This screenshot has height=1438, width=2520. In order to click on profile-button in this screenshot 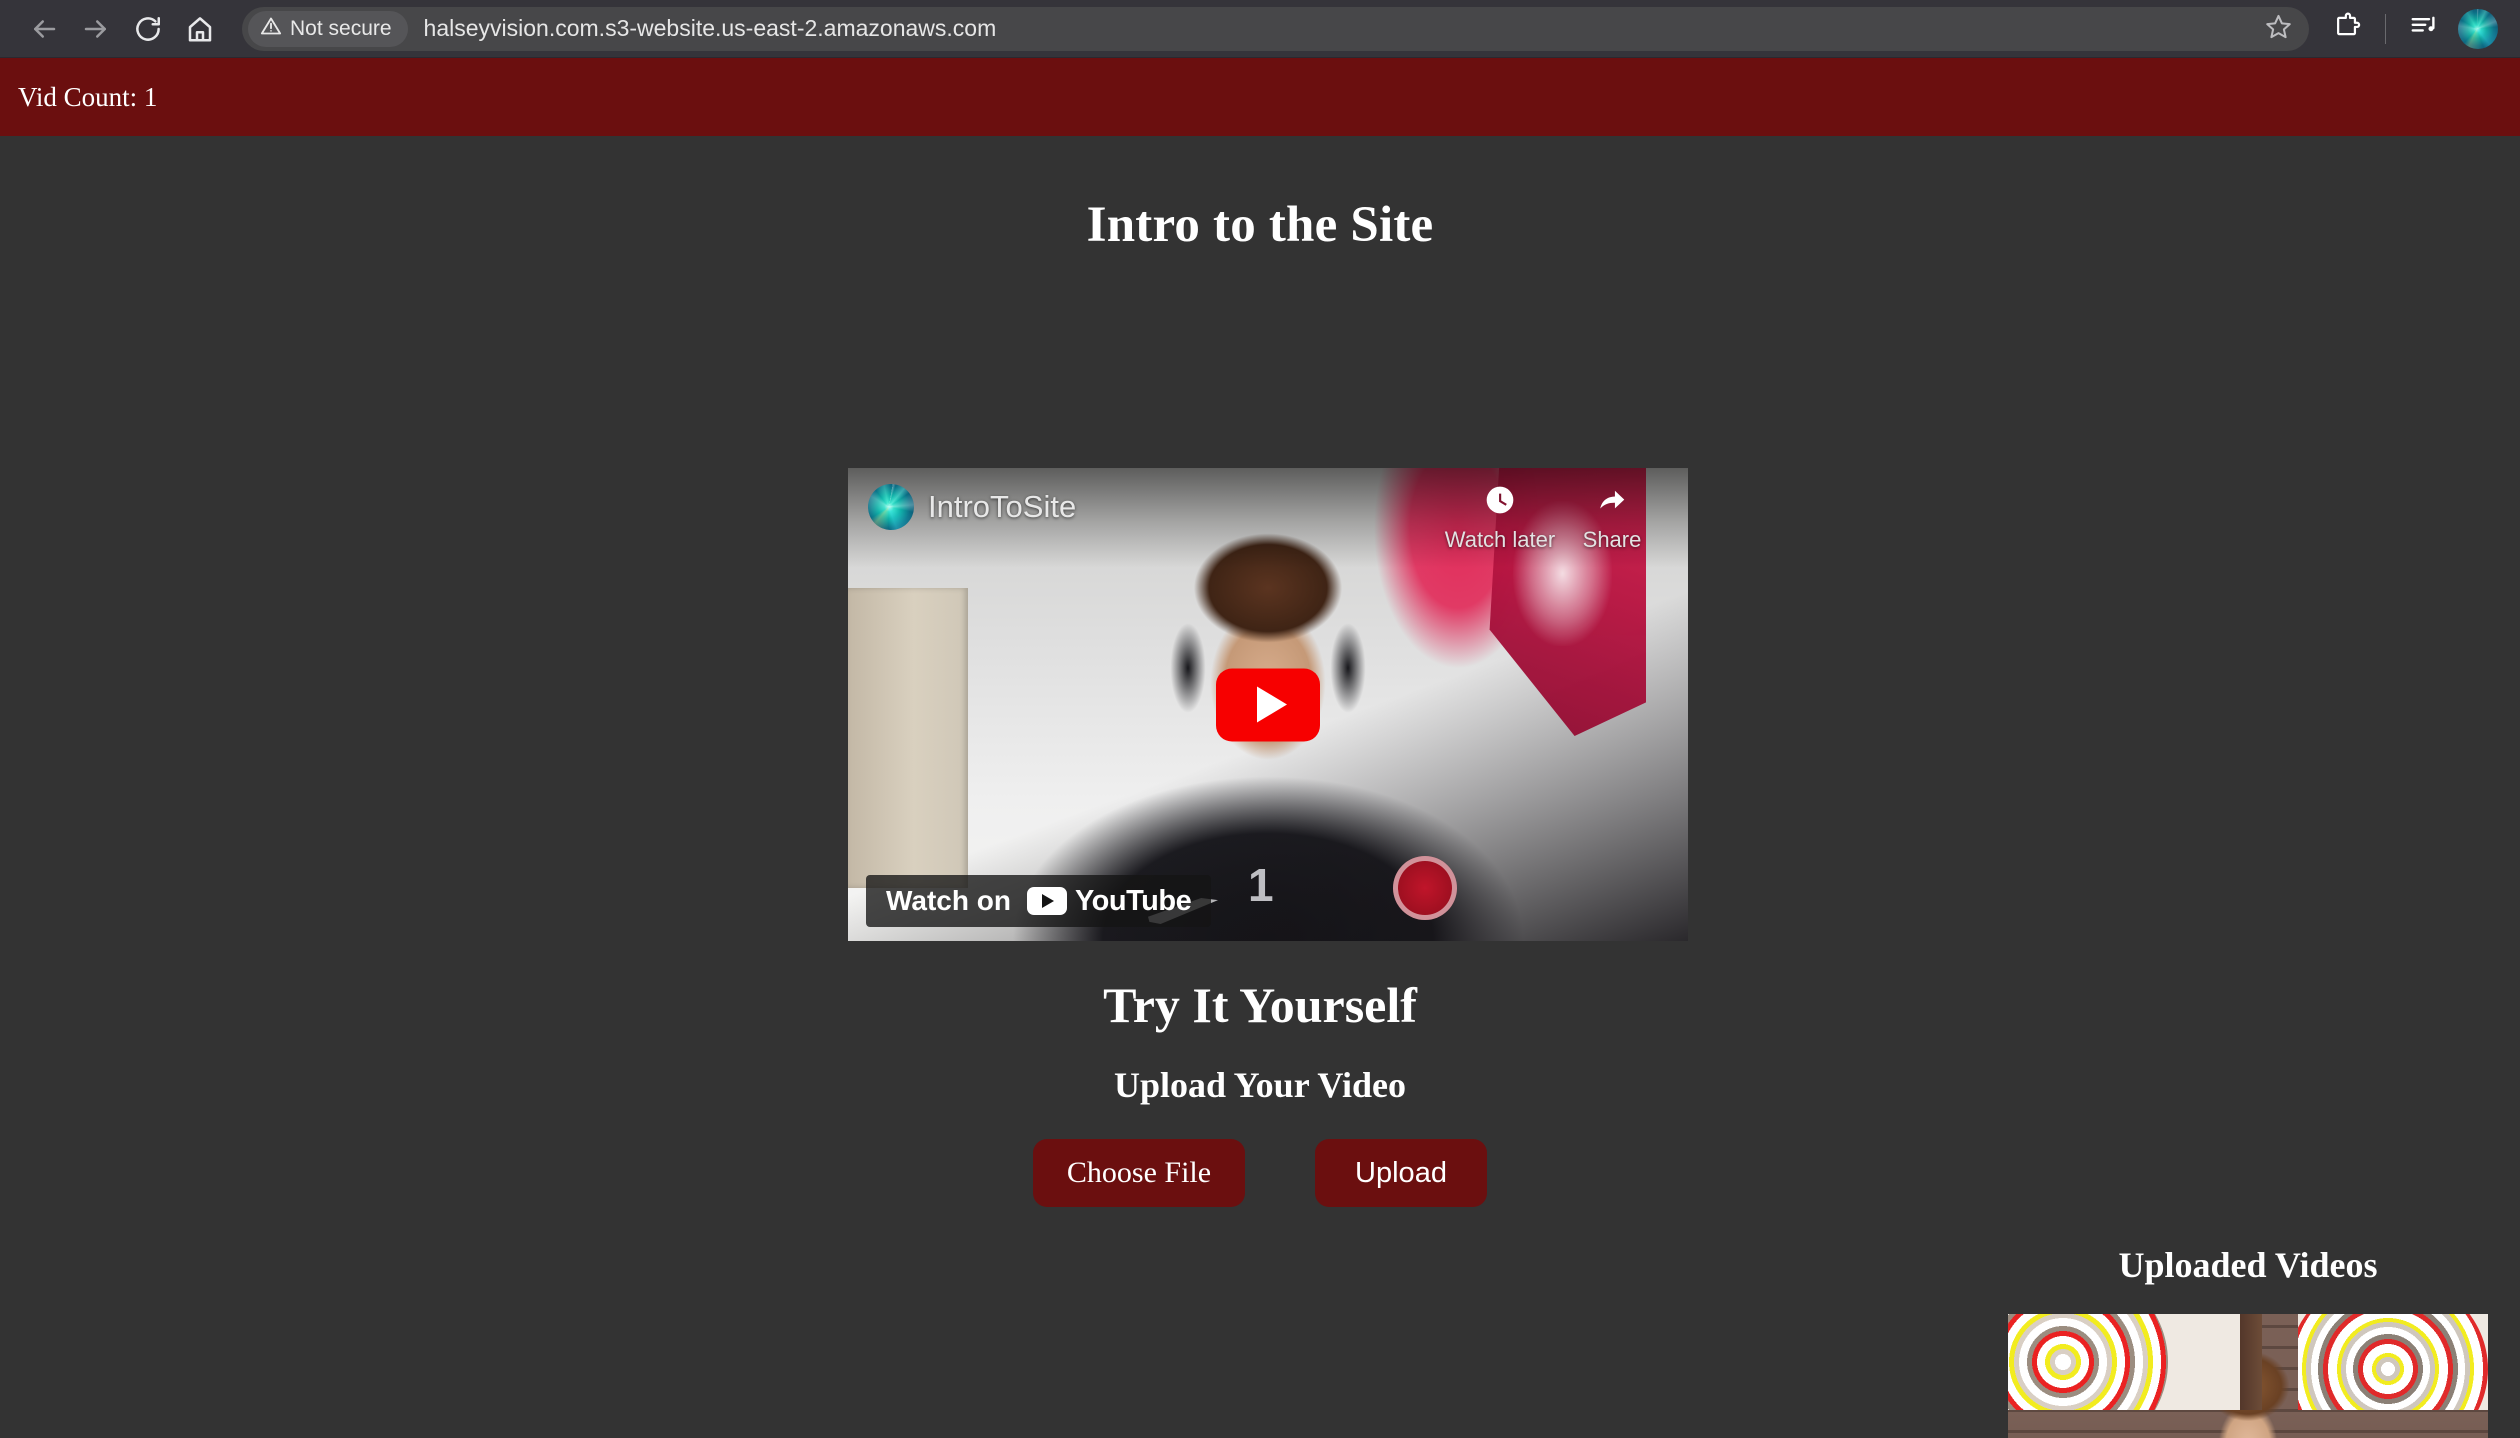, I will do `click(2478, 29)`.